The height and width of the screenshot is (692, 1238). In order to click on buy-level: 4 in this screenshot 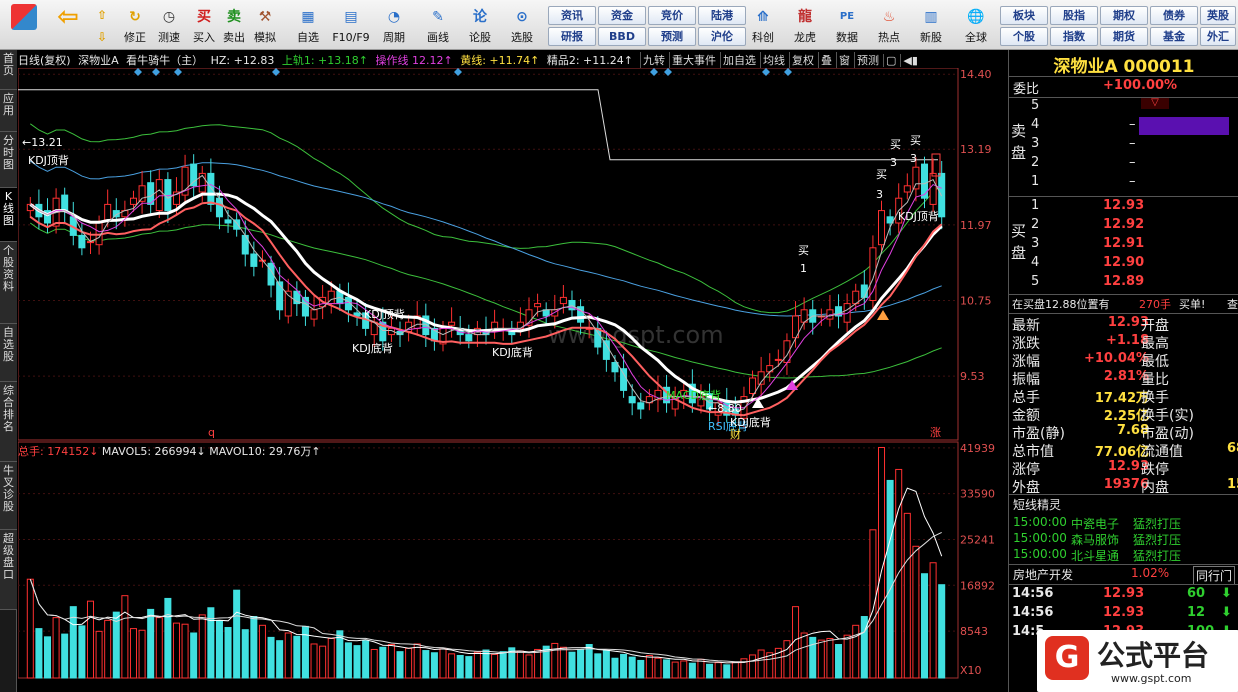, I will do `click(1035, 262)`.